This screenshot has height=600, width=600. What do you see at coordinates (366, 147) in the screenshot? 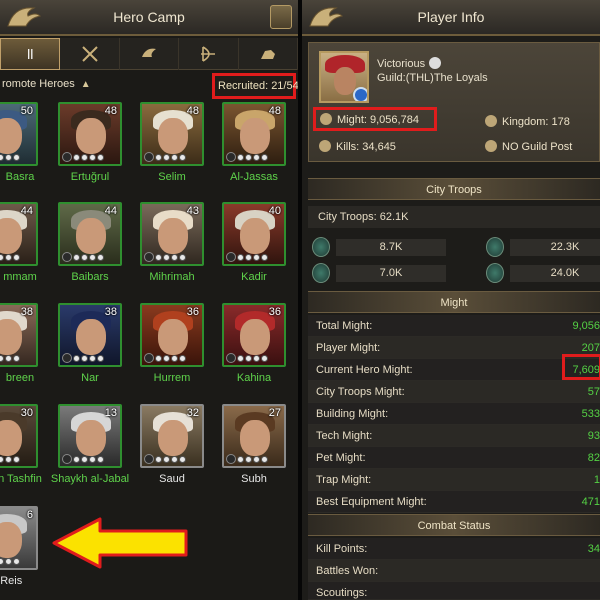
I see `kills-value: Kills: 34,645` at bounding box center [366, 147].